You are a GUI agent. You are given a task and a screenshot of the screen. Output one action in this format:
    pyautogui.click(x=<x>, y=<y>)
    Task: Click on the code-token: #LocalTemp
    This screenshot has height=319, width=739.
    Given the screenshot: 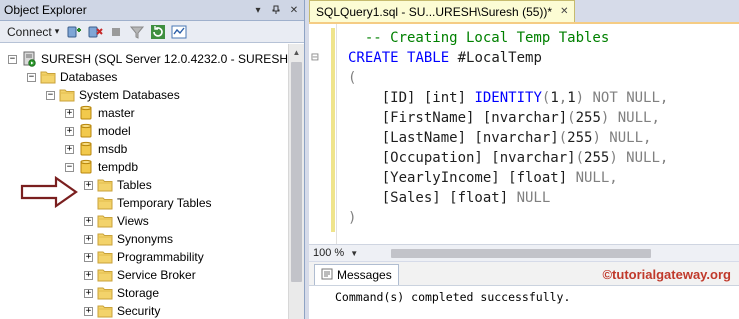 What is the action you would take?
    pyautogui.click(x=495, y=58)
    